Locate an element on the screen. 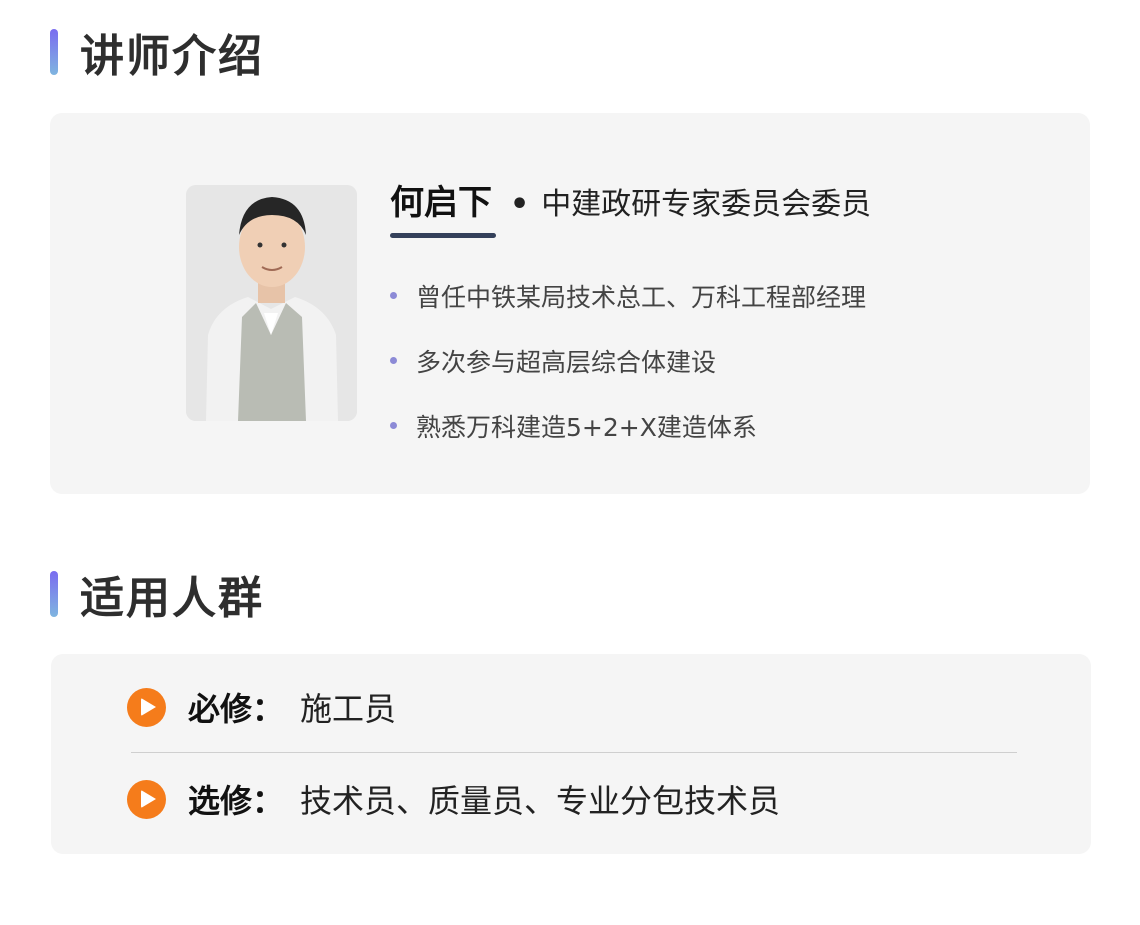 Image resolution: width=1140 pixels, height=925 pixels. bullet-text: 多次参与超高层综合体建设 is located at coordinates (566, 362).